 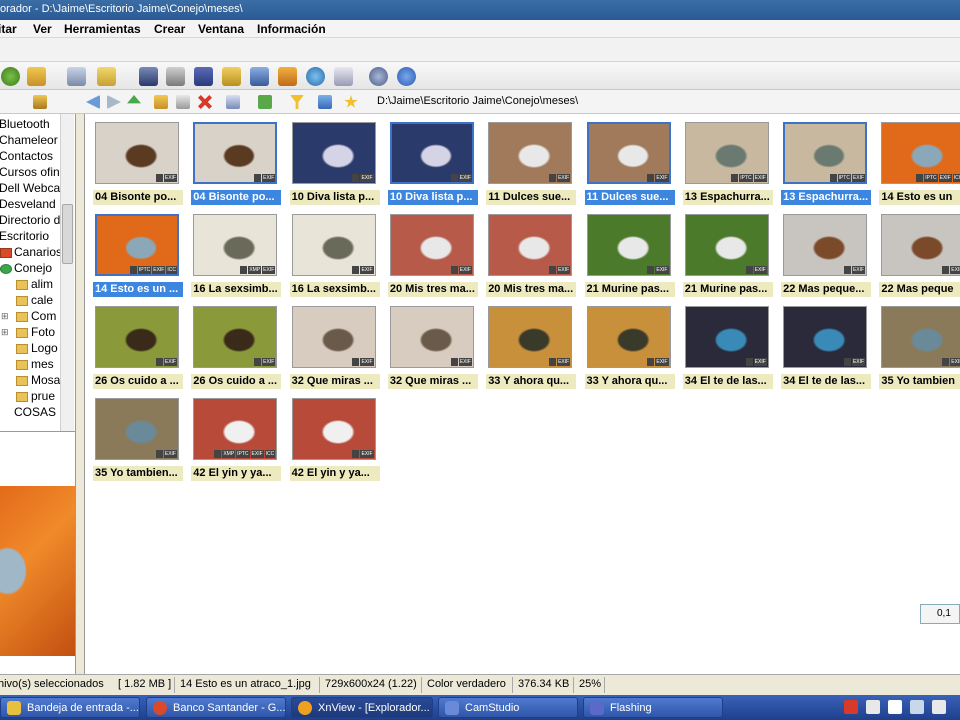 I want to click on browse-icon, so click(x=36, y=76).